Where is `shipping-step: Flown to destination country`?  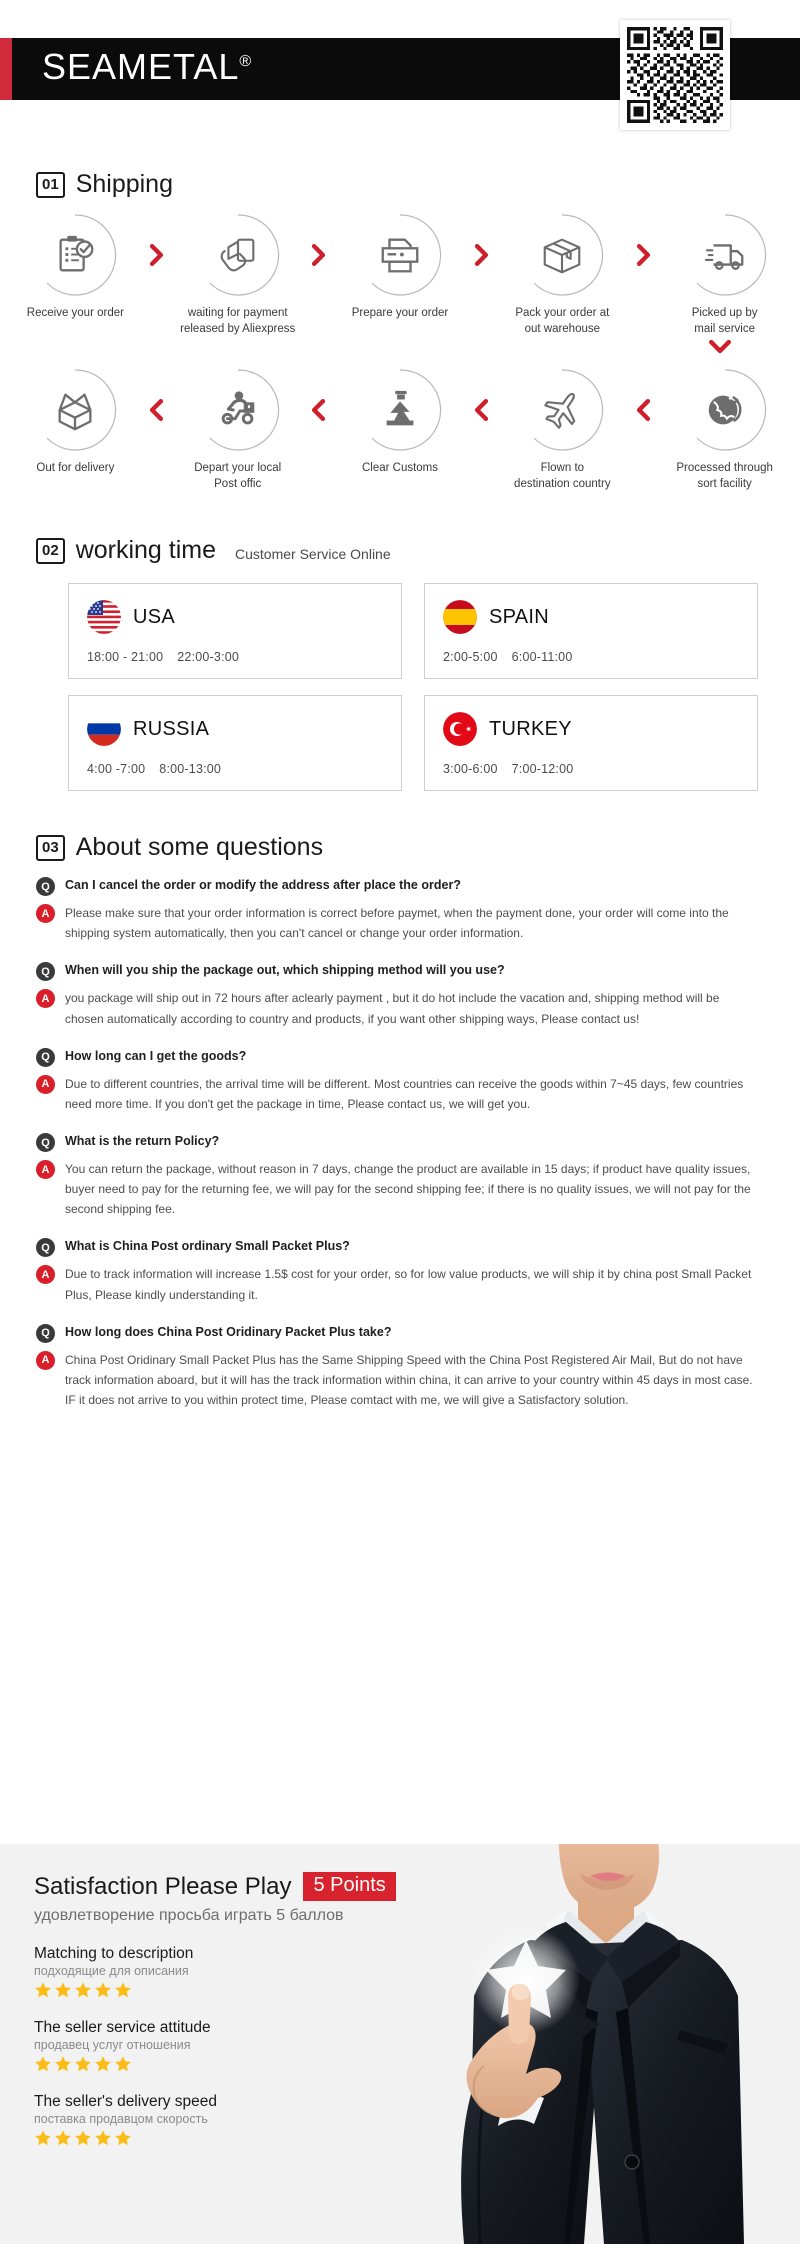
shipping-step: Flown to destination country is located at coordinates (562, 430).